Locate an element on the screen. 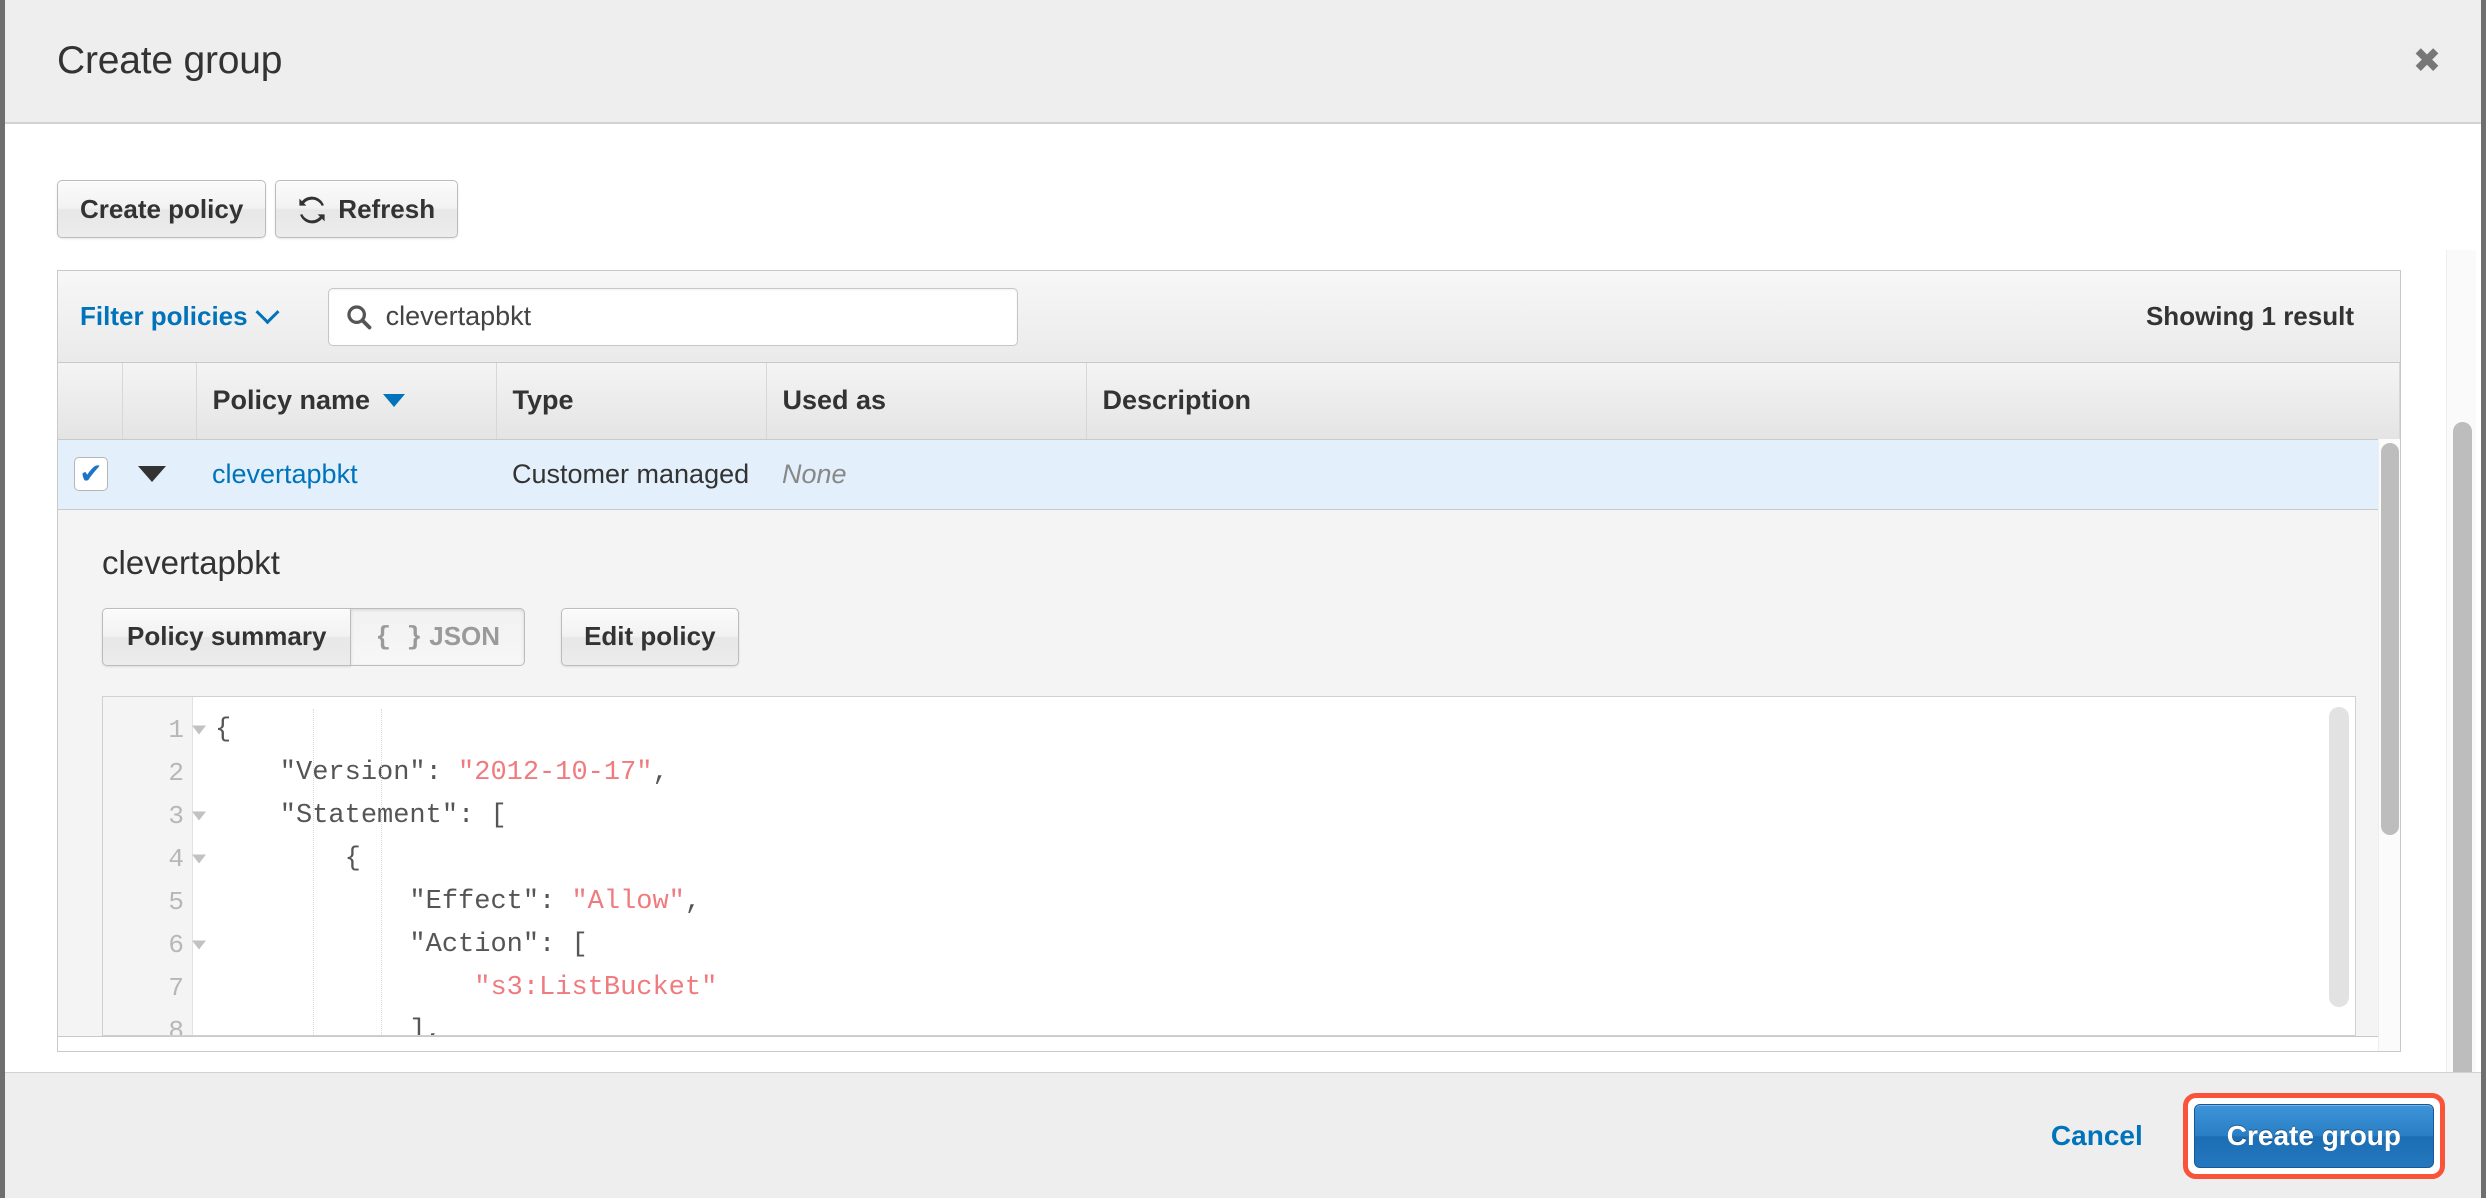  modal-scrollbar-thumb is located at coordinates (2462, 747).